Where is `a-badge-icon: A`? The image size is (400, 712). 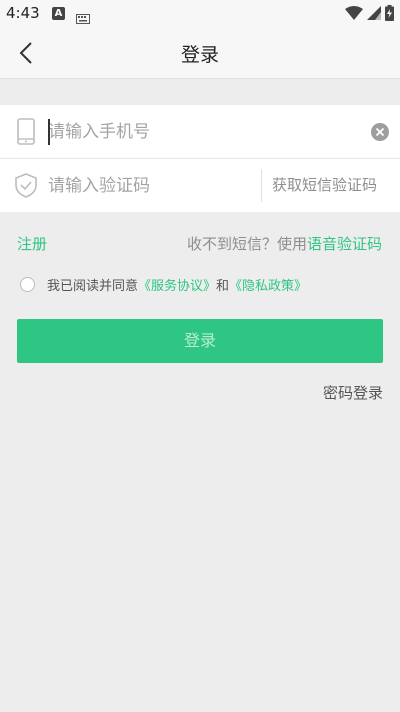
a-badge-icon: A is located at coordinates (58, 13).